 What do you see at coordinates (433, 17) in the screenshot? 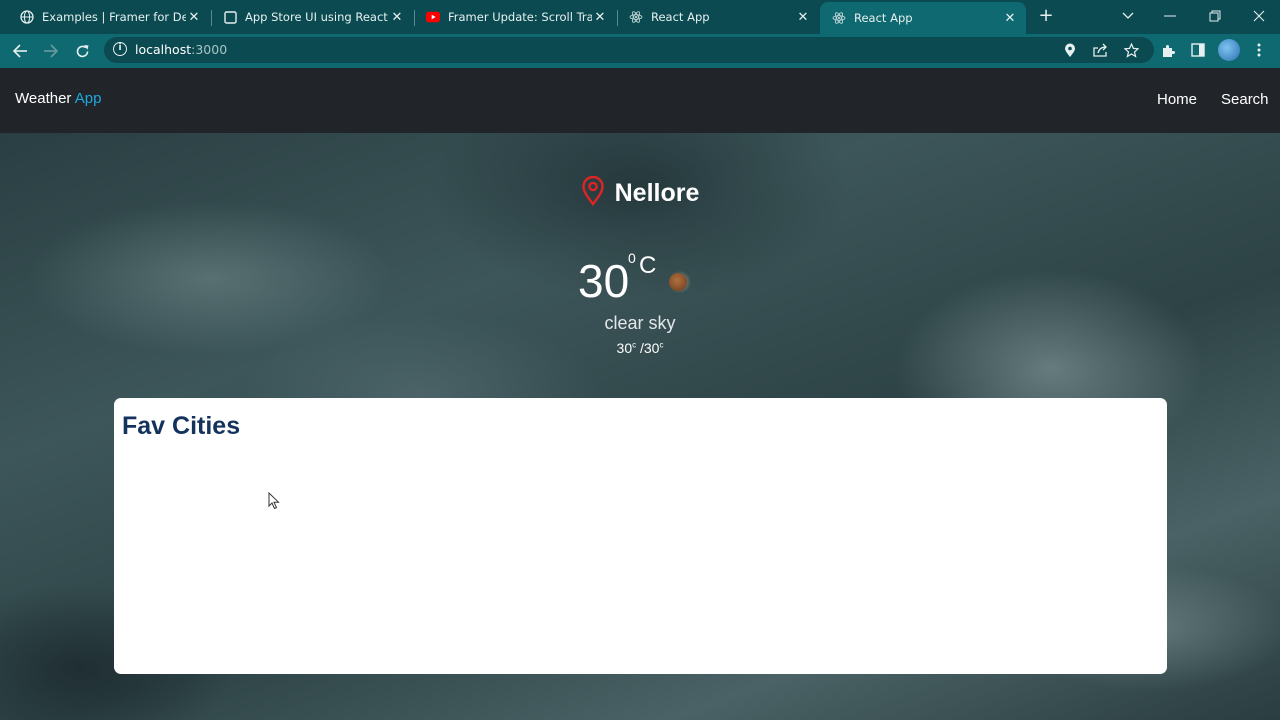
I see `youtube-icon` at bounding box center [433, 17].